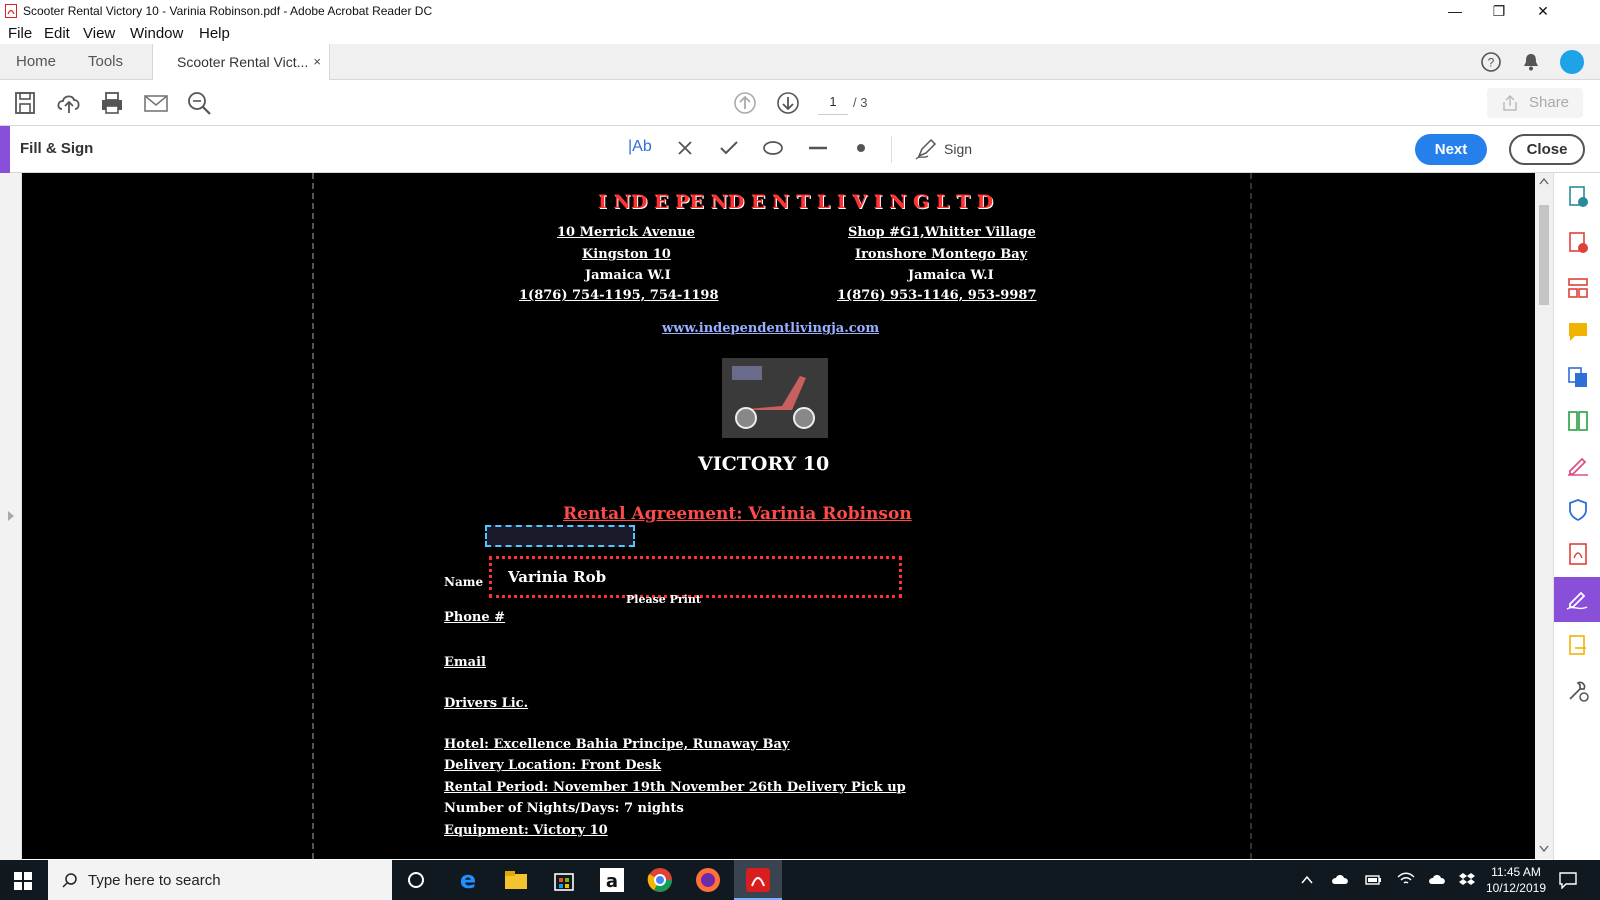  I want to click on fill-sign-toolbar: Fill & Sign |Ab Sign Next Close, so click(800, 149).